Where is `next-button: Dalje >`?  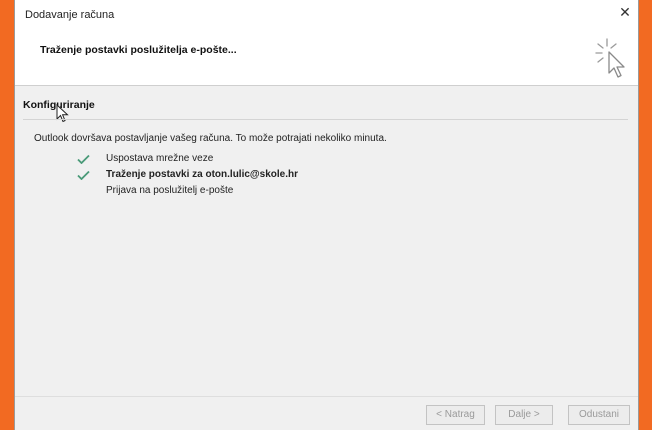 next-button: Dalje > is located at coordinates (524, 415).